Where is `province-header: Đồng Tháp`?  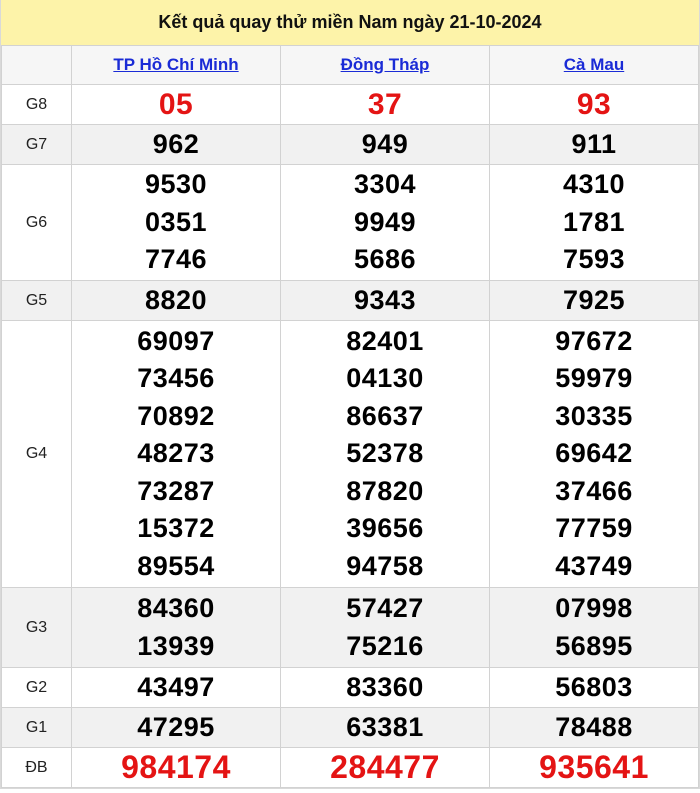
province-header: Đồng Tháp is located at coordinates (385, 65).